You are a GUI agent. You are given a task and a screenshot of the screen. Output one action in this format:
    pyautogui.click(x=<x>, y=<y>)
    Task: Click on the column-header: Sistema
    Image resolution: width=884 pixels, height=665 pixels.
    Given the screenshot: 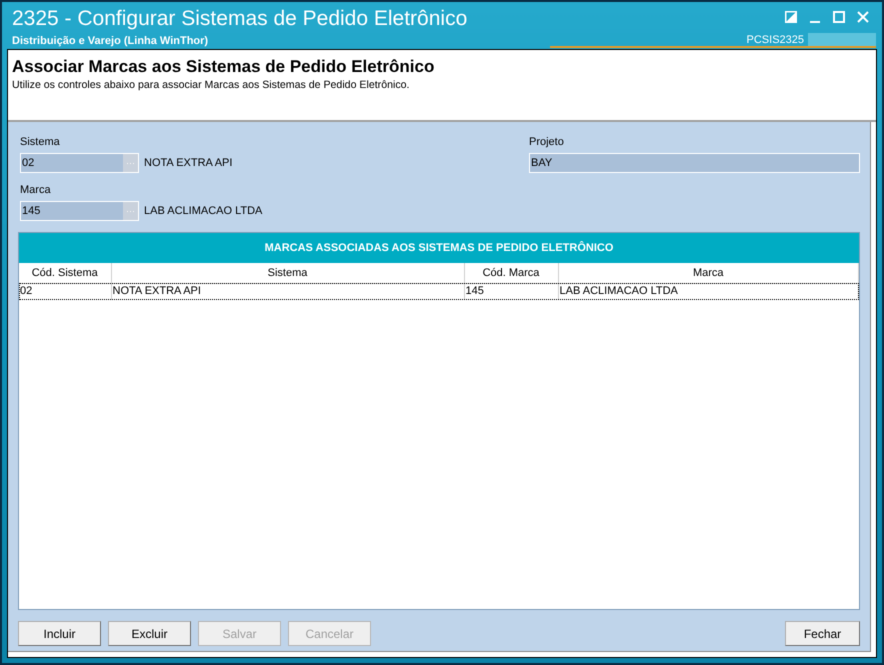 What is the action you would take?
    pyautogui.click(x=287, y=273)
    